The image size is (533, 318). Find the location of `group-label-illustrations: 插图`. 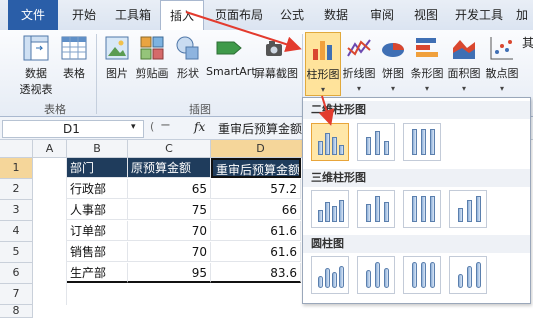

group-label-illustrations: 插图 is located at coordinates (200, 109).